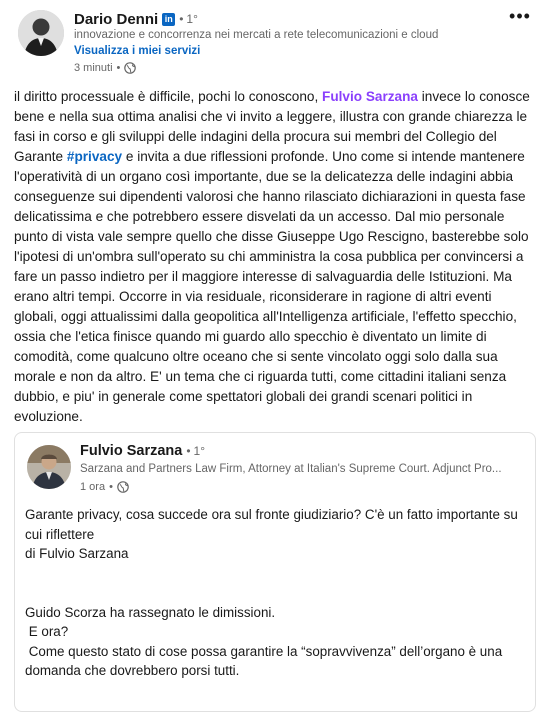  Describe the element at coordinates (169, 19) in the screenshot. I see `linkedin-premium-icon: in` at that location.